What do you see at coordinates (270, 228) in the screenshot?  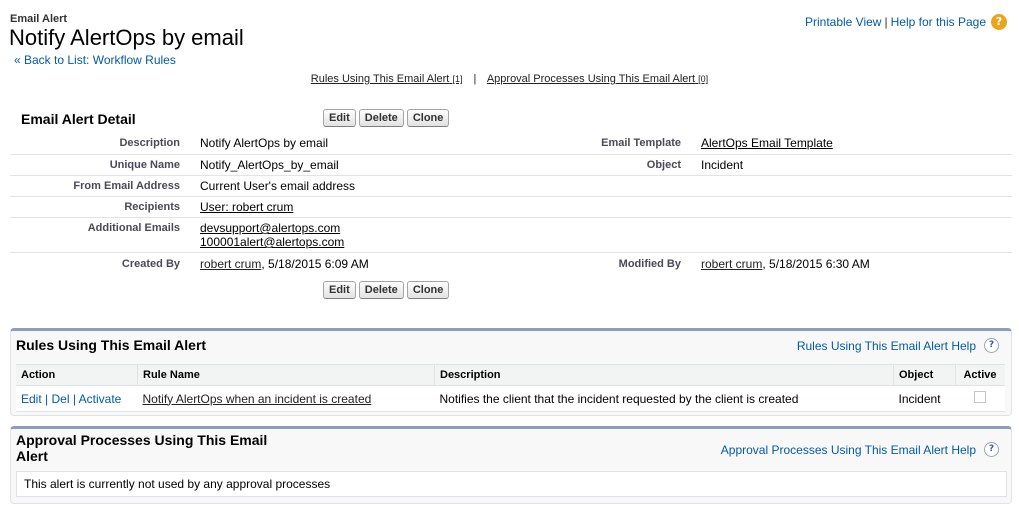 I see `additional-email-link: devsupport@alertops.com` at bounding box center [270, 228].